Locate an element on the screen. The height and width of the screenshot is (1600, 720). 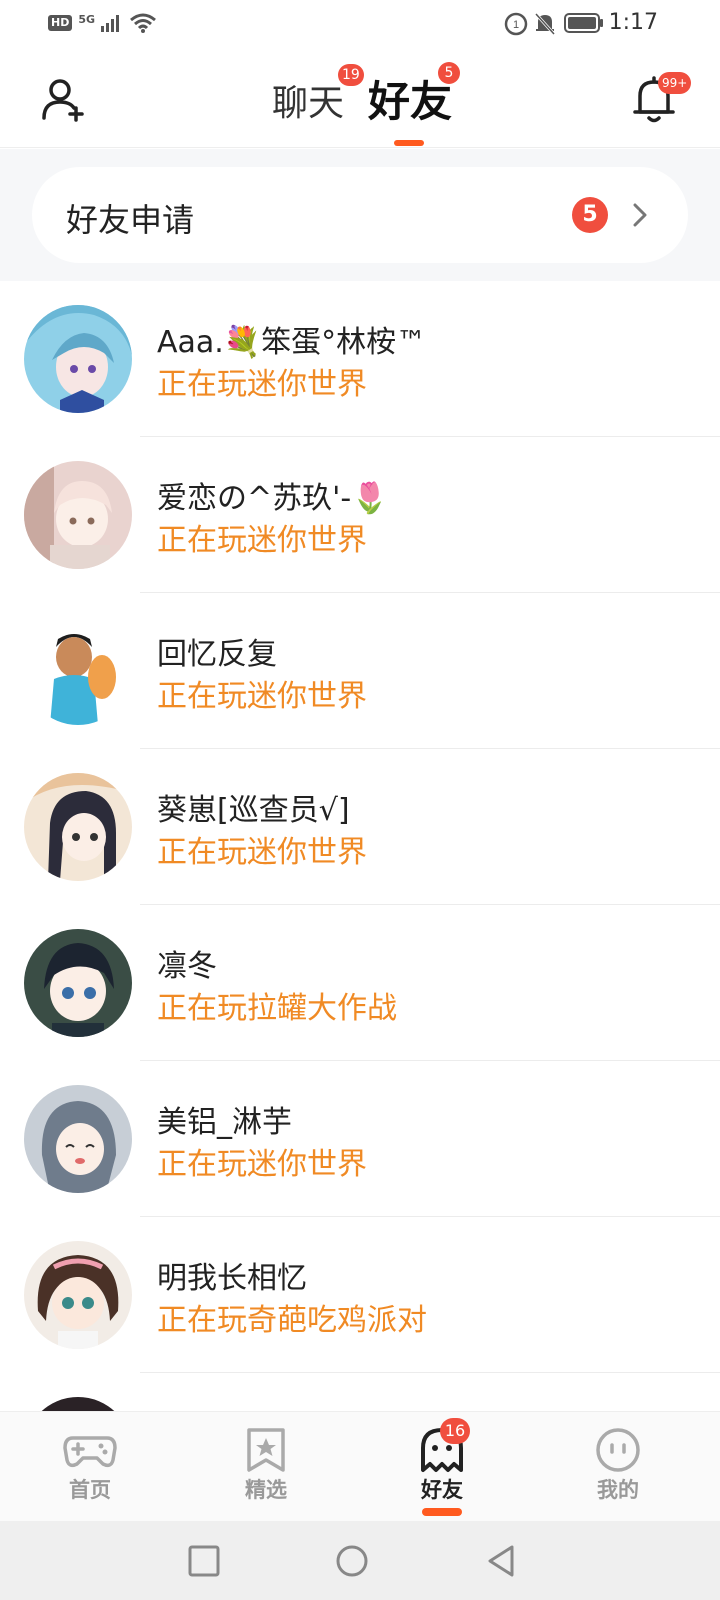
system-navigation-bar is located at coordinates (360, 1560).